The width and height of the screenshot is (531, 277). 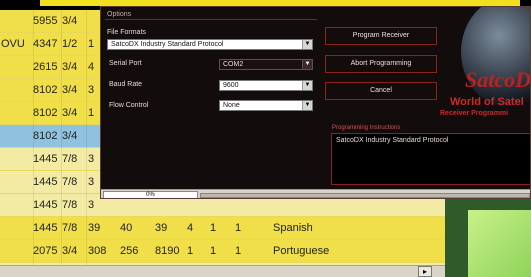 I want to click on flow-control-select: None ▼, so click(x=266, y=105).